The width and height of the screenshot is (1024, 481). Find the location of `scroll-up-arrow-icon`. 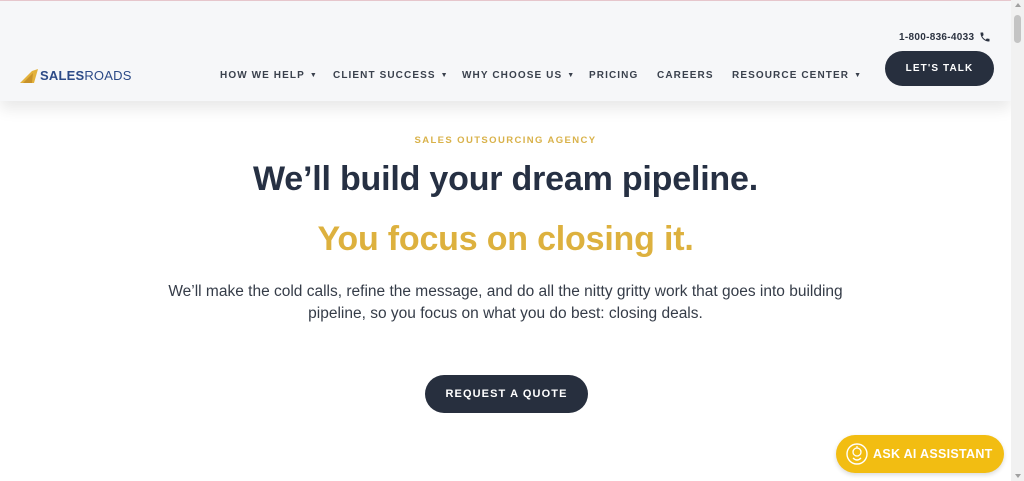

scroll-up-arrow-icon is located at coordinates (1018, 5).